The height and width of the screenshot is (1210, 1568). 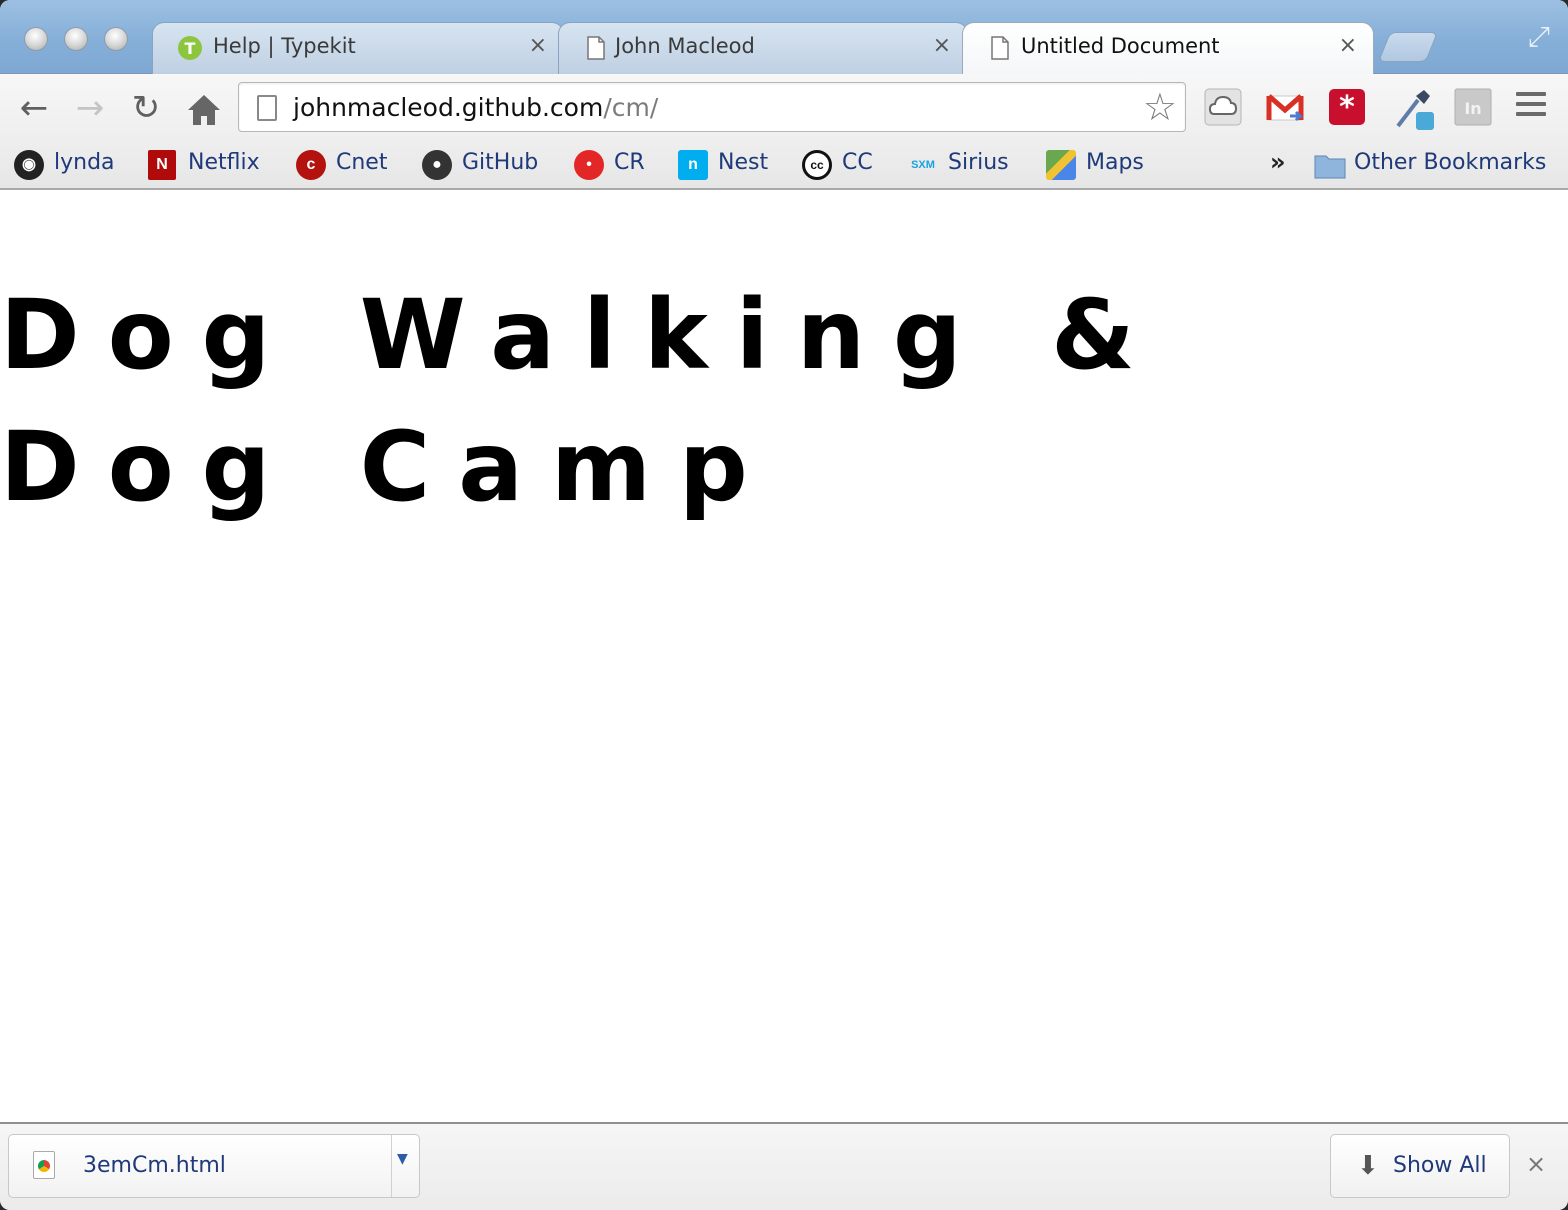 What do you see at coordinates (154, 1165) in the screenshot?
I see `download-file-name: 3emCm.html` at bounding box center [154, 1165].